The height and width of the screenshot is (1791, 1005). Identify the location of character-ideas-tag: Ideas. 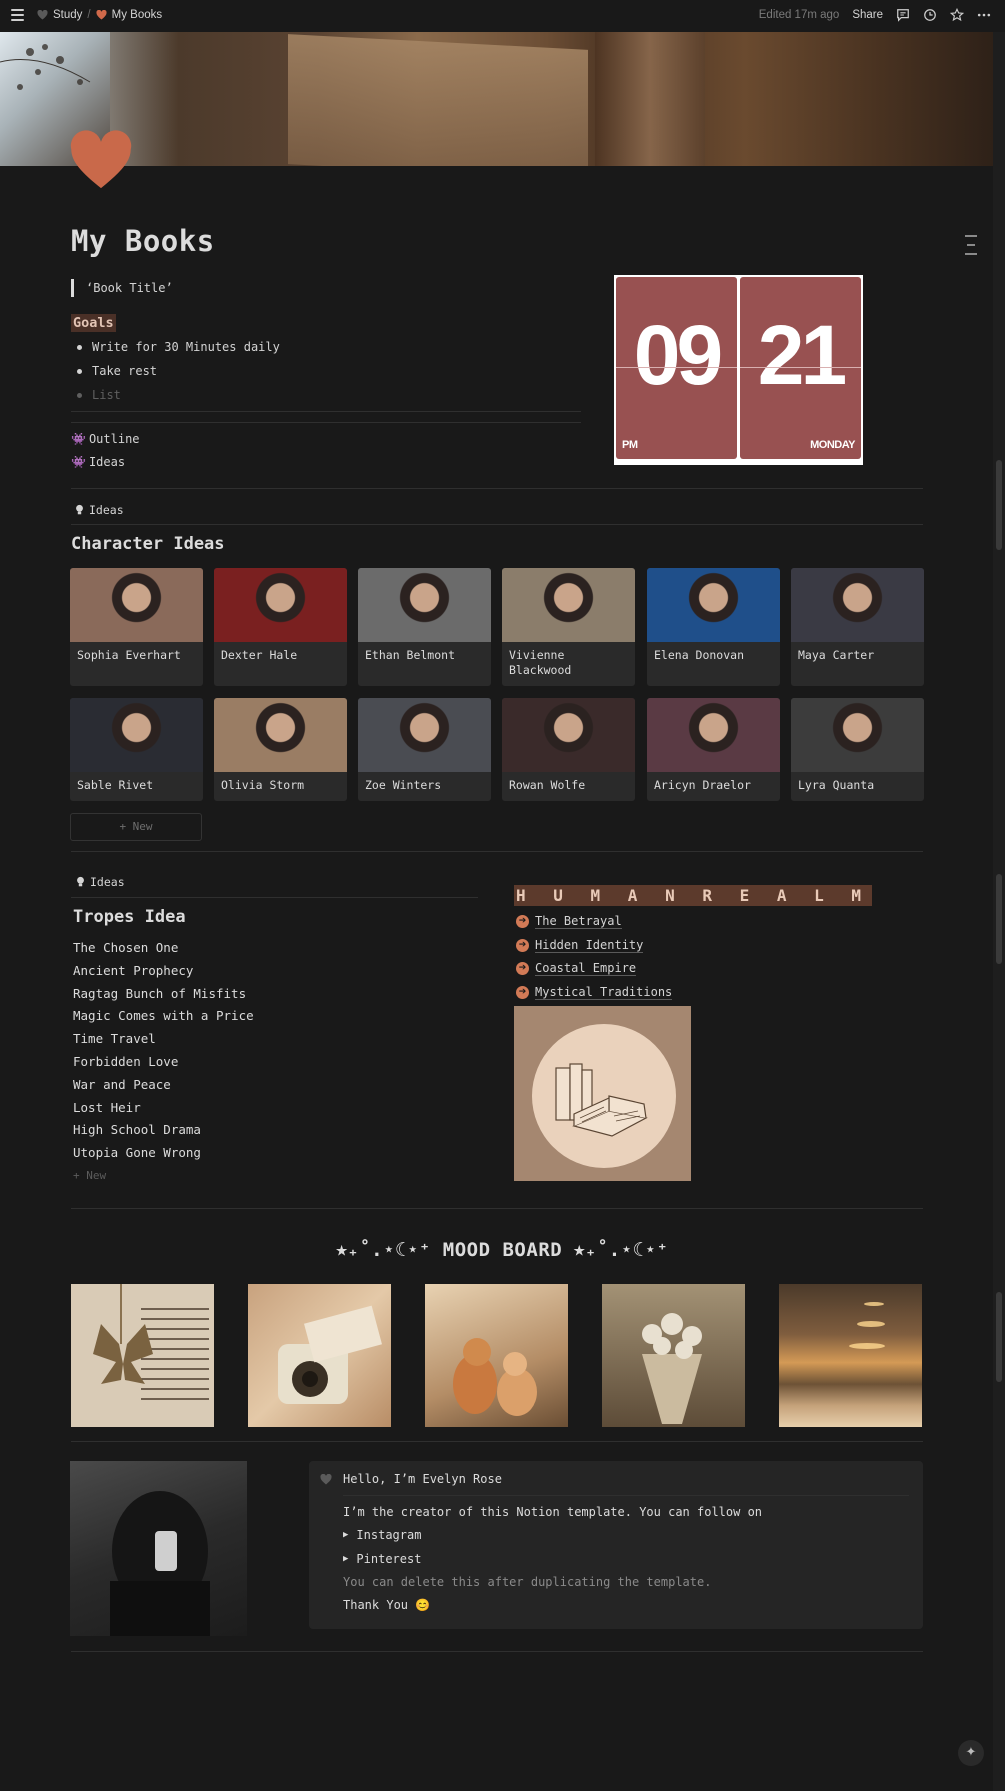
(99, 510).